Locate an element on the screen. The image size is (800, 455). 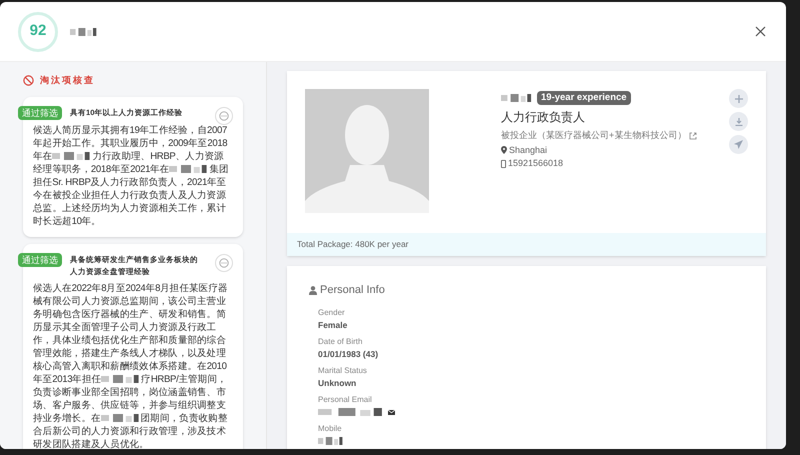
send-button is located at coordinates (738, 144).